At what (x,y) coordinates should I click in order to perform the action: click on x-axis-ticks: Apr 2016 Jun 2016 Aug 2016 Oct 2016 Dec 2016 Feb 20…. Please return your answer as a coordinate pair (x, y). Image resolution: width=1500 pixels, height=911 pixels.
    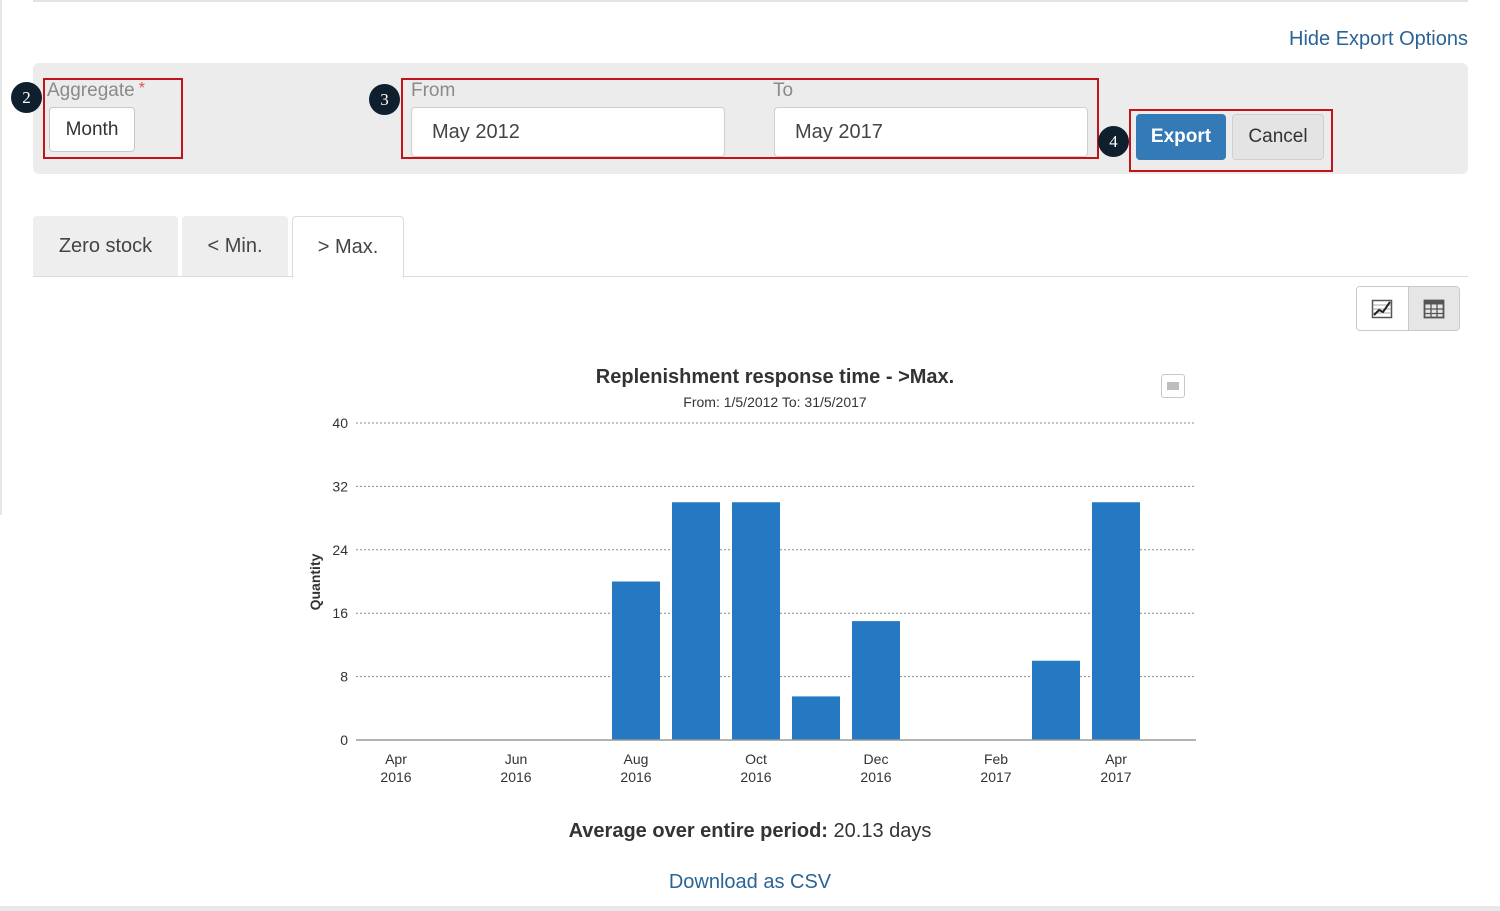
    Looking at the image, I should click on (755, 768).